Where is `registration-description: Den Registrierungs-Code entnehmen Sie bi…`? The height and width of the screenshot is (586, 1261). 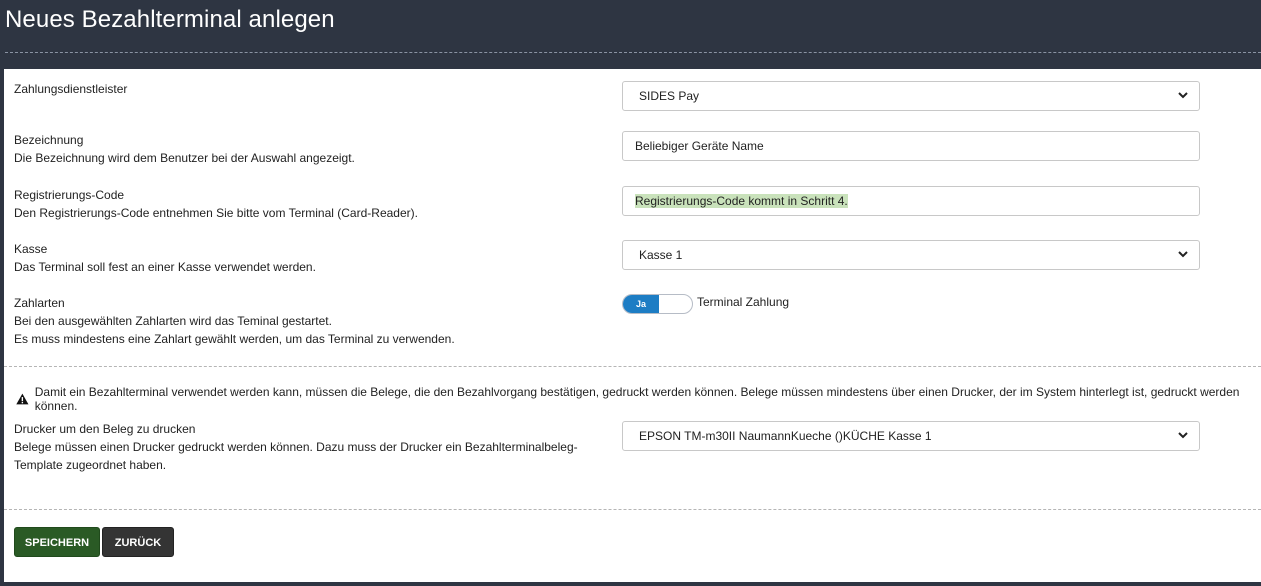
registration-description: Den Registrierungs-Code entnehmen Sie bi… is located at coordinates (216, 213).